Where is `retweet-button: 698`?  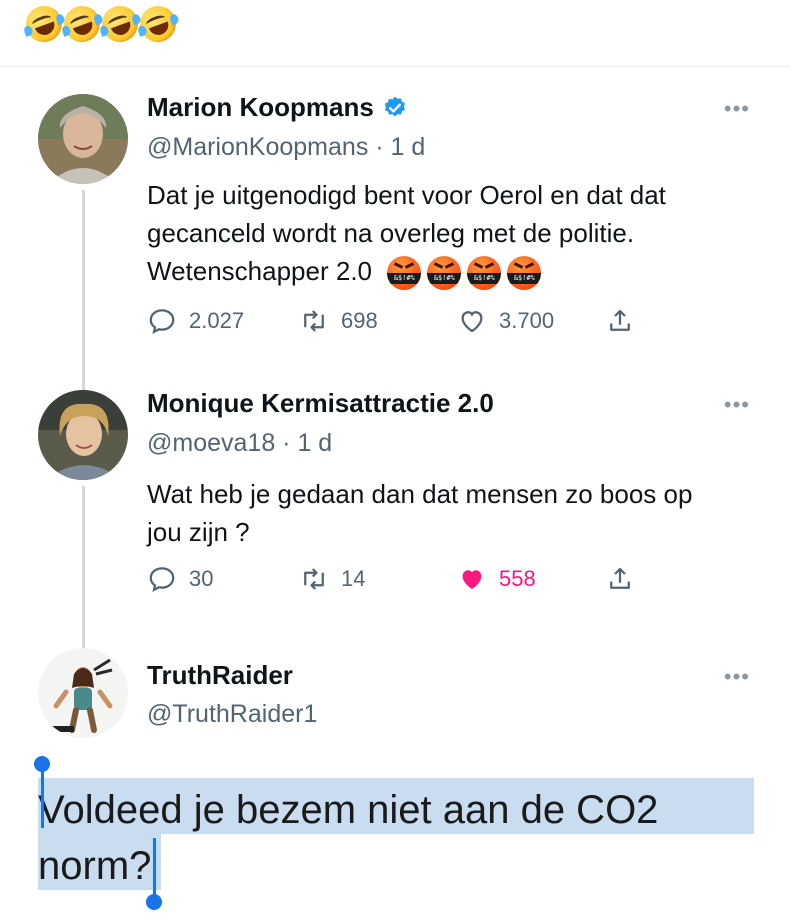 retweet-button: 698 is located at coordinates (338, 321).